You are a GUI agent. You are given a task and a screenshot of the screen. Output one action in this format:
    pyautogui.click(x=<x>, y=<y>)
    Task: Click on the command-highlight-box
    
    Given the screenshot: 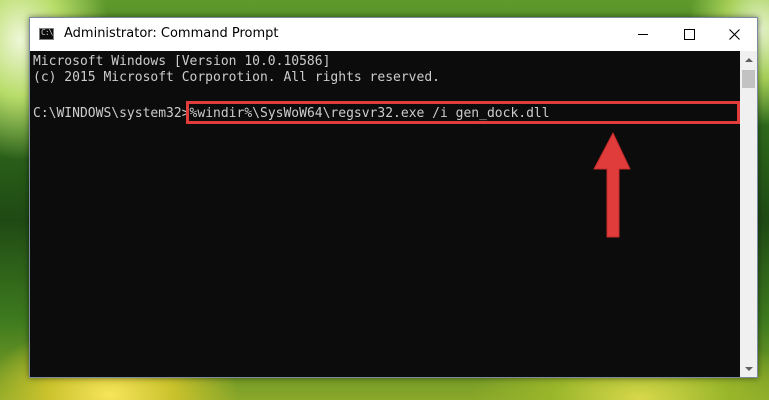 What is the action you would take?
    pyautogui.click(x=463, y=112)
    